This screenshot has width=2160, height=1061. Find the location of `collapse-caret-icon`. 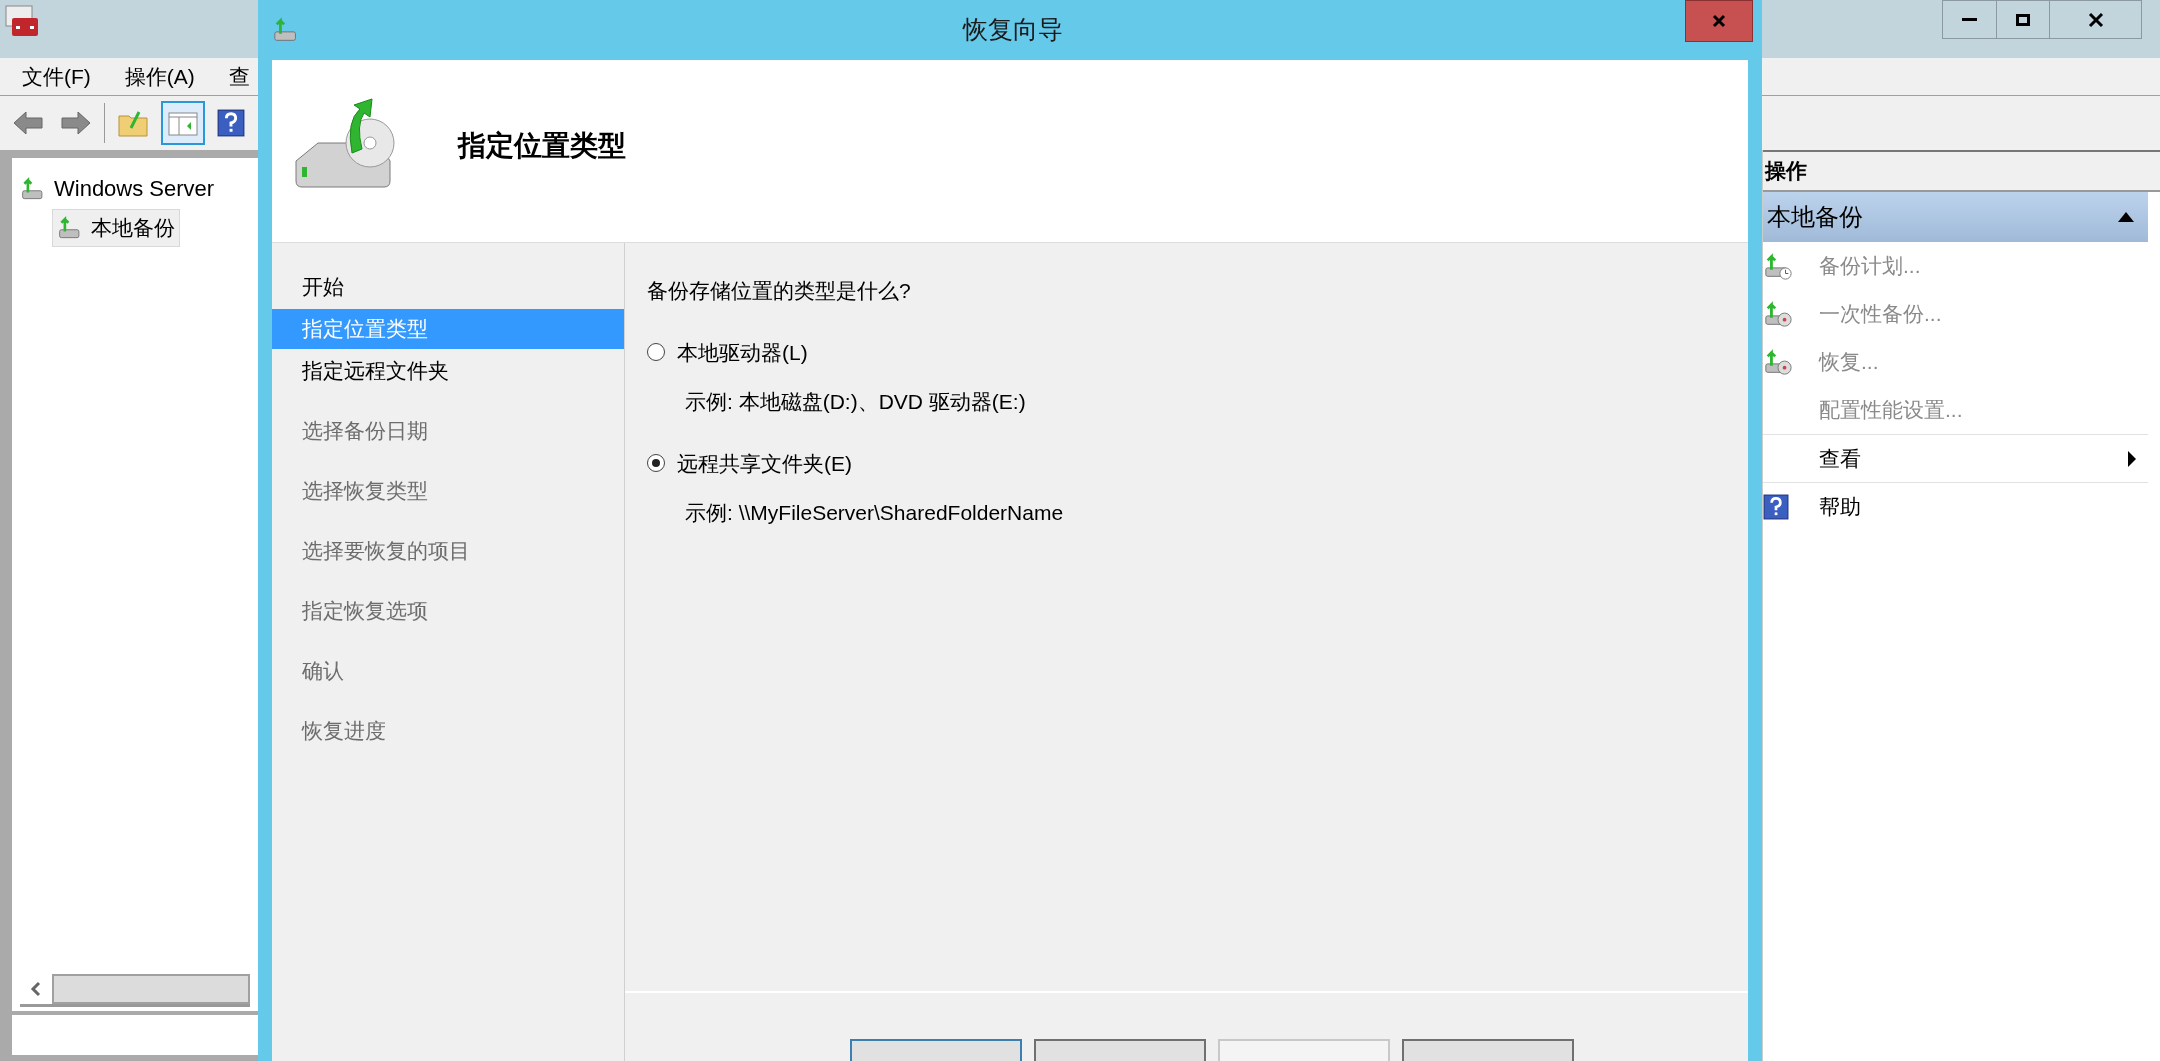

collapse-caret-icon is located at coordinates (2126, 217).